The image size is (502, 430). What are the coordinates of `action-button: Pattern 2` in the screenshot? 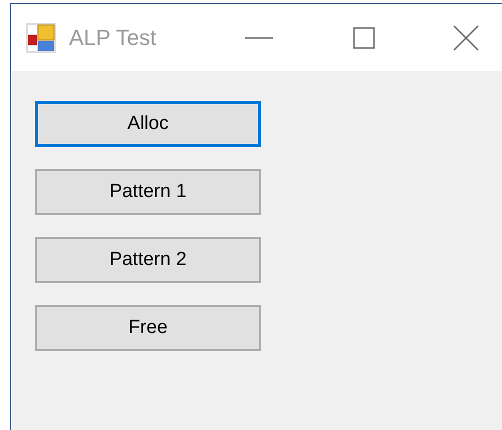 It's located at (148, 260).